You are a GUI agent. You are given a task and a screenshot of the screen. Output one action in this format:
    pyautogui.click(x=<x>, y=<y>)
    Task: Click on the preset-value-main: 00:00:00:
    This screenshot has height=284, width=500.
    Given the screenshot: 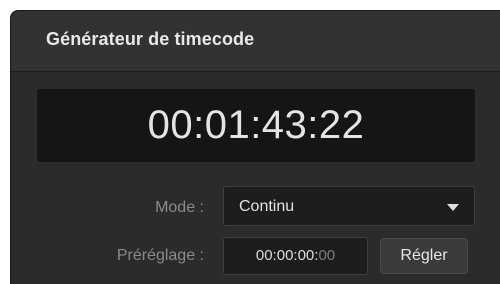 What is the action you would take?
    pyautogui.click(x=287, y=255)
    